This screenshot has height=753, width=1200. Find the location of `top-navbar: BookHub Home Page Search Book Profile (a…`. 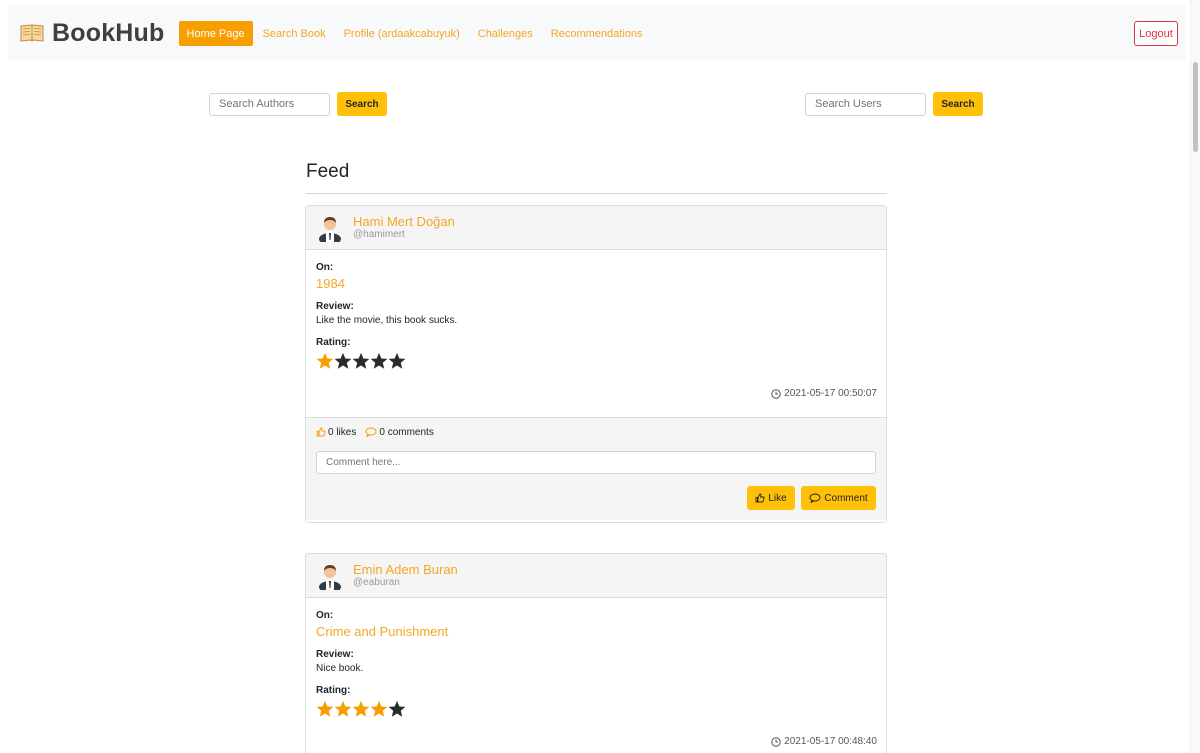

top-navbar: BookHub Home Page Search Book Profile (a… is located at coordinates (597, 33).